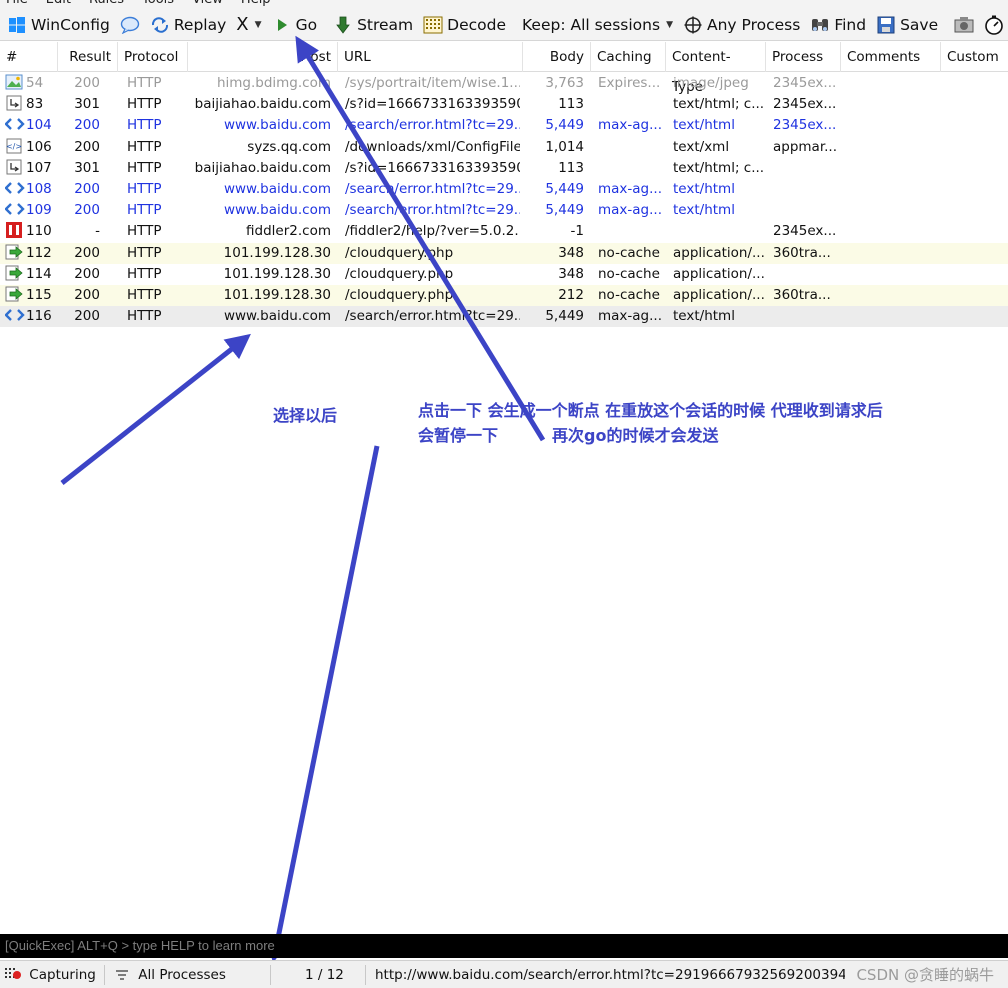 The height and width of the screenshot is (988, 1008). I want to click on capturing-toggle: Capturing, so click(50, 974).